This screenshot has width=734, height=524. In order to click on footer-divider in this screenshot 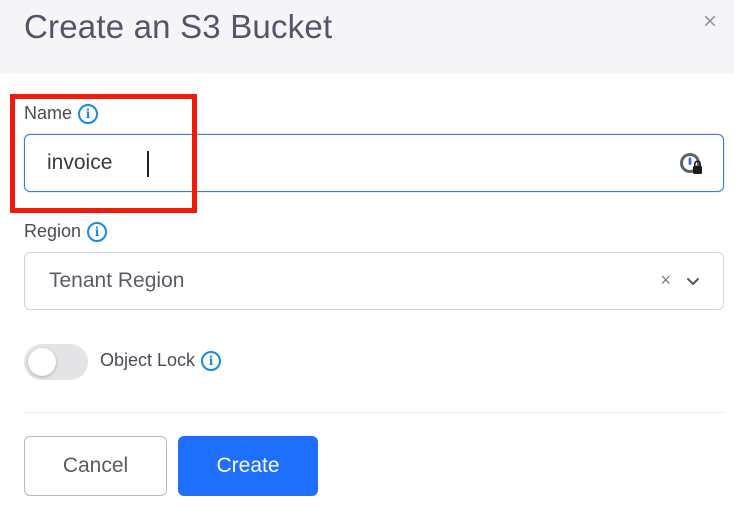, I will do `click(374, 412)`.